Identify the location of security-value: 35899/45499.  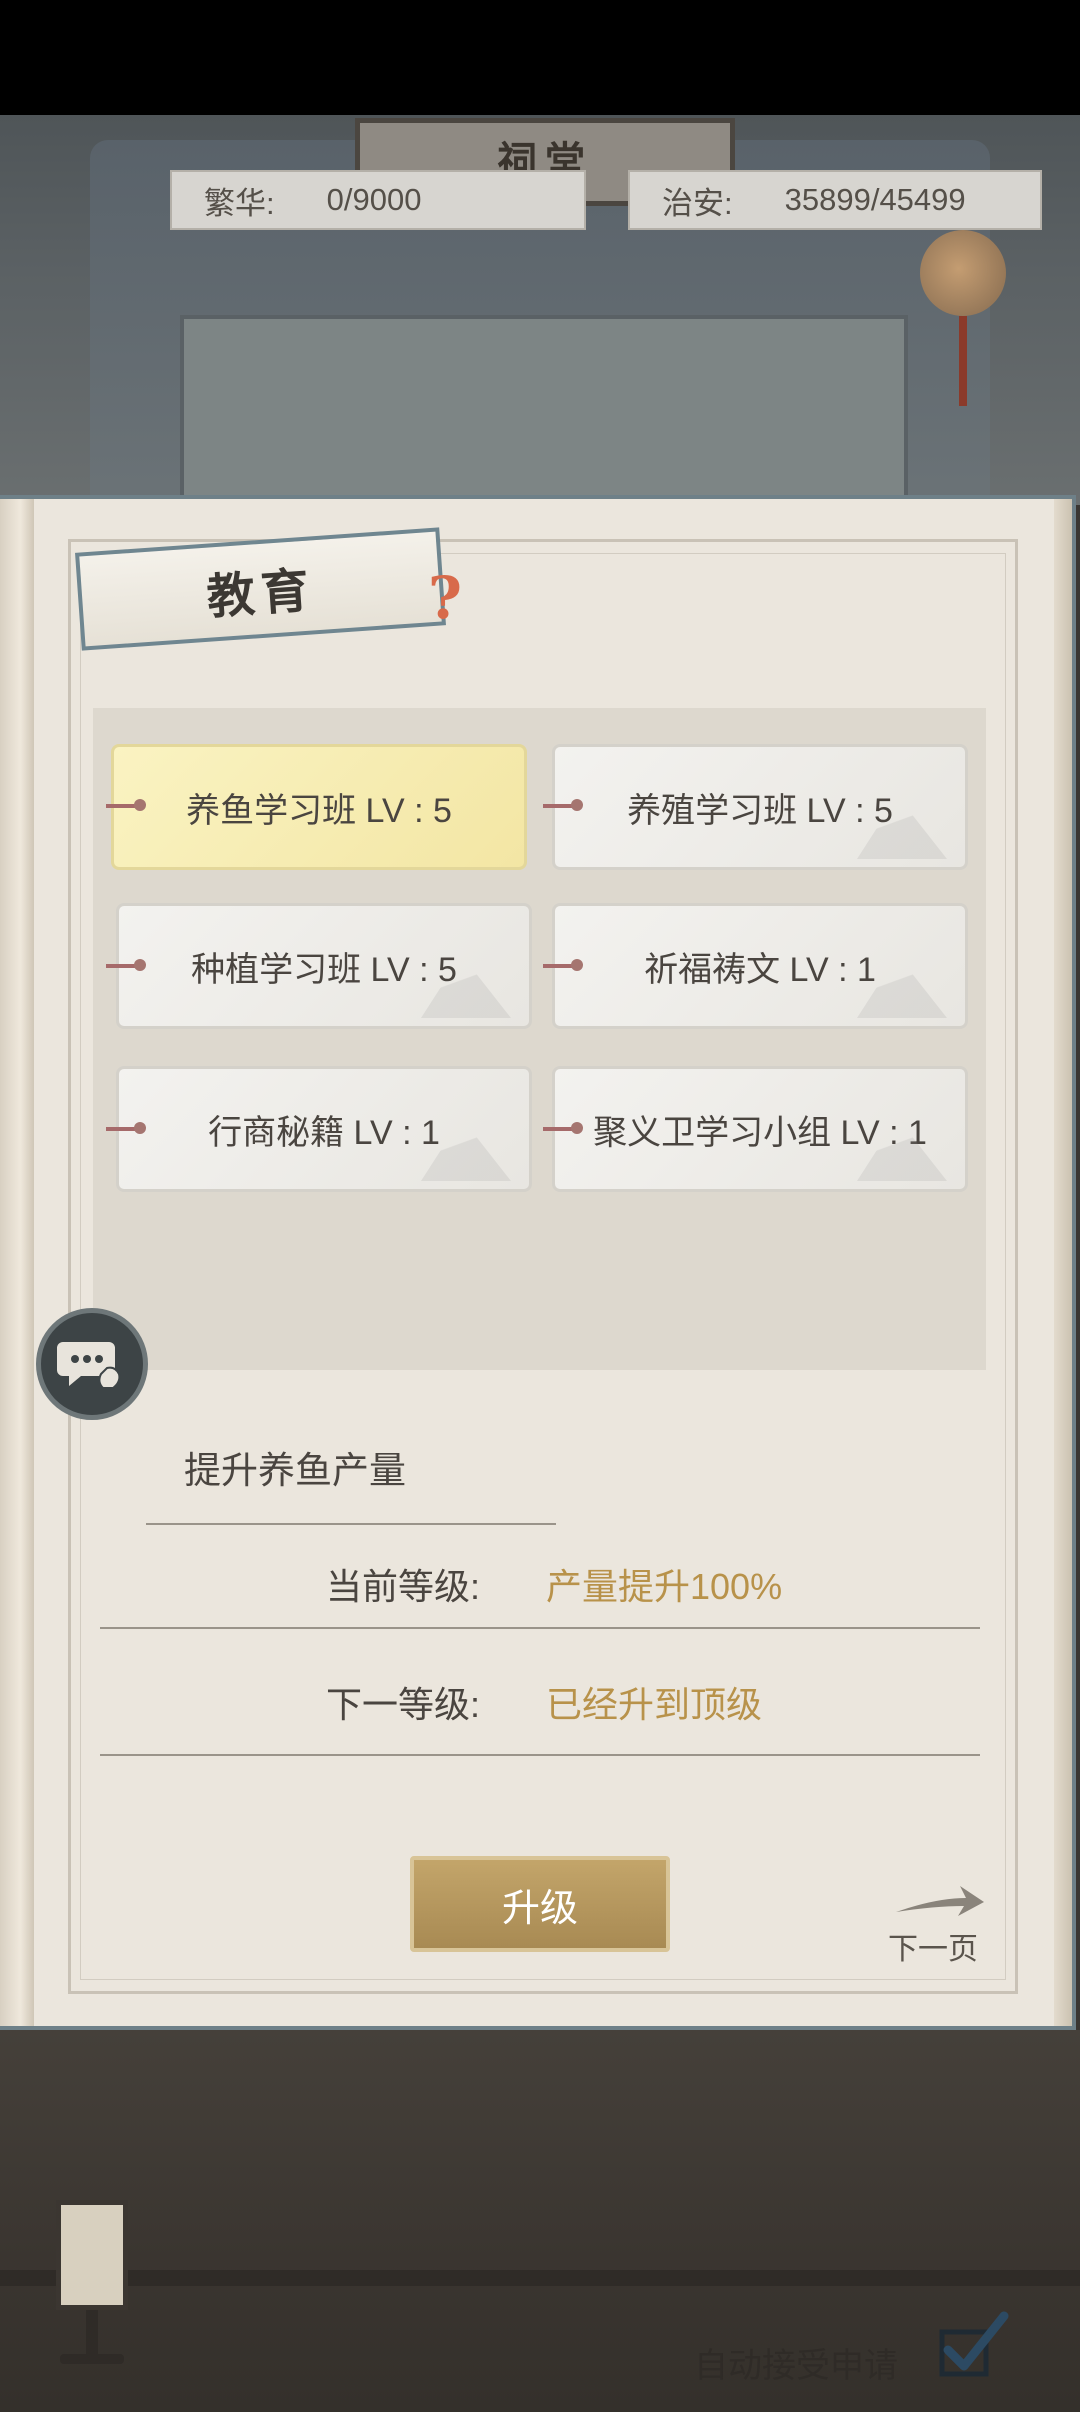
(875, 199).